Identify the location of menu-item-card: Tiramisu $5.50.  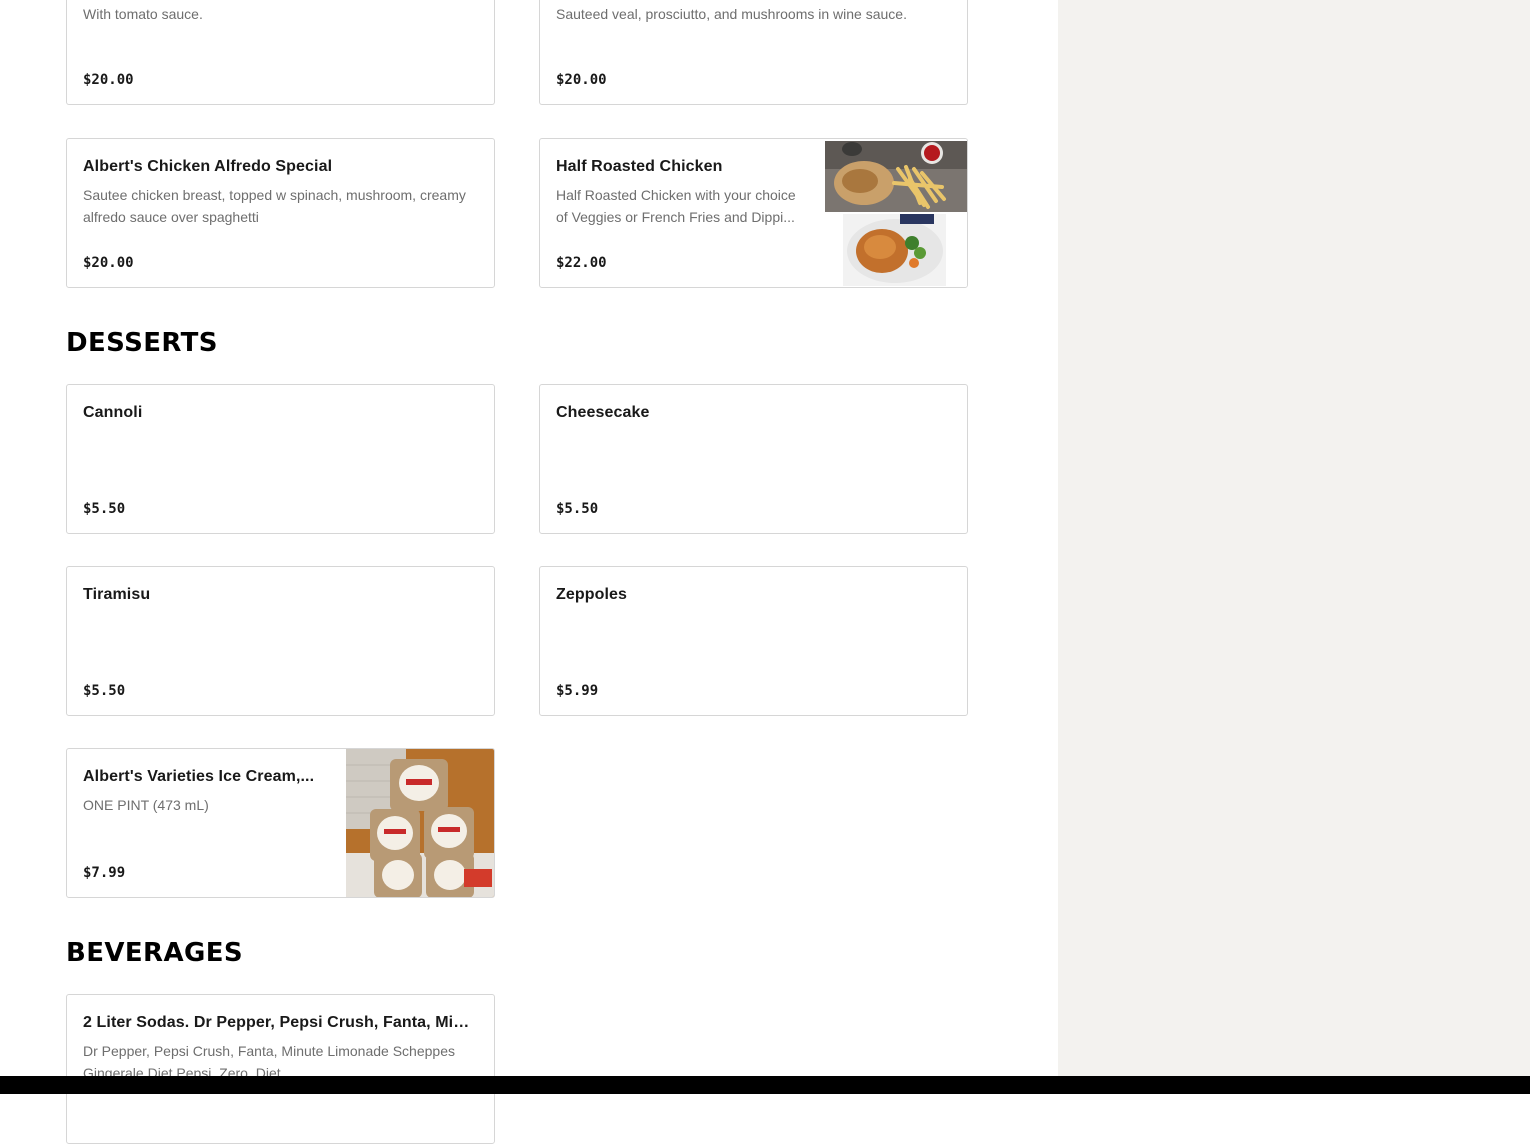
(280, 641).